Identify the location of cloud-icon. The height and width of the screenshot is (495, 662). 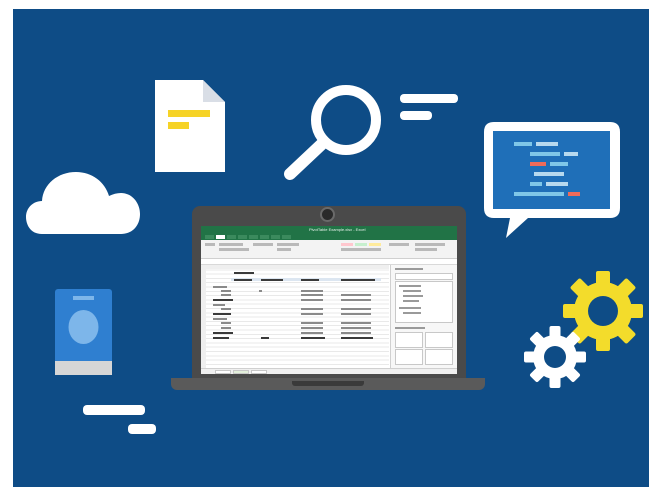
(83, 203).